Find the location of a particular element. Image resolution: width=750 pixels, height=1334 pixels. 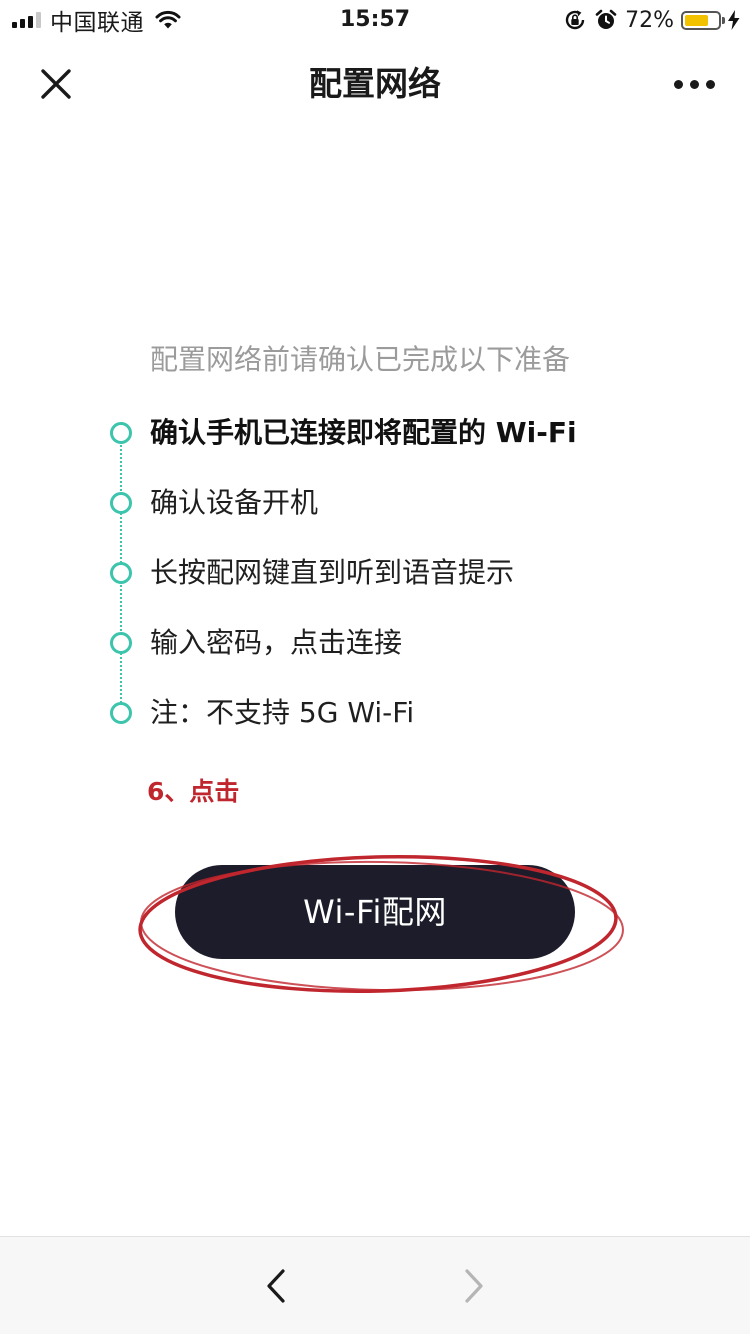

battery-icon is located at coordinates (703, 20).